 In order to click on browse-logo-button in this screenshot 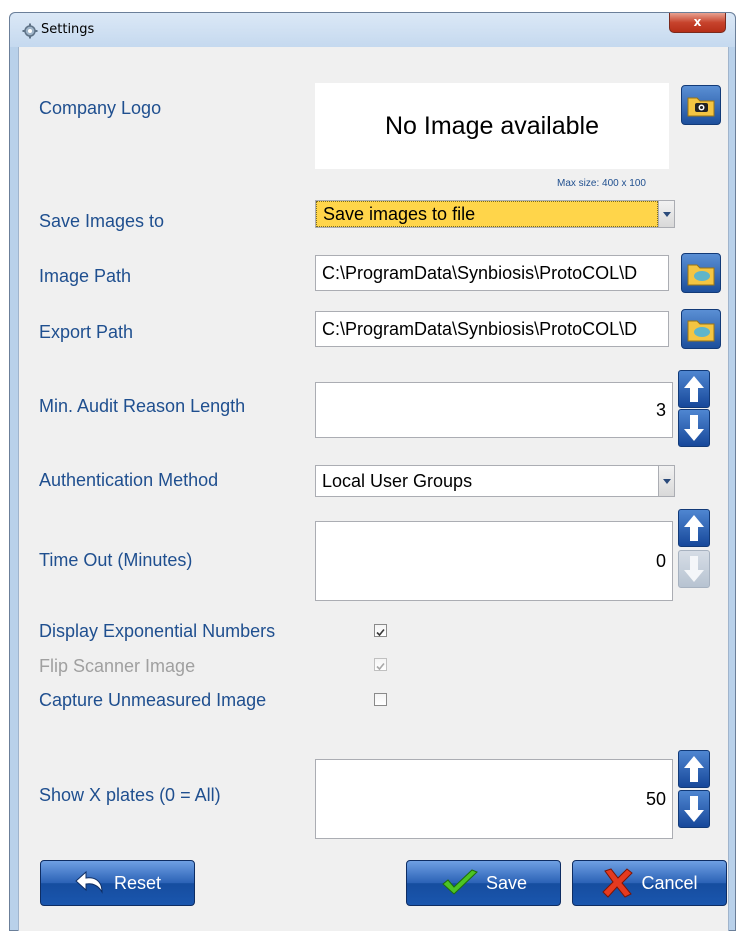, I will do `click(701, 105)`.